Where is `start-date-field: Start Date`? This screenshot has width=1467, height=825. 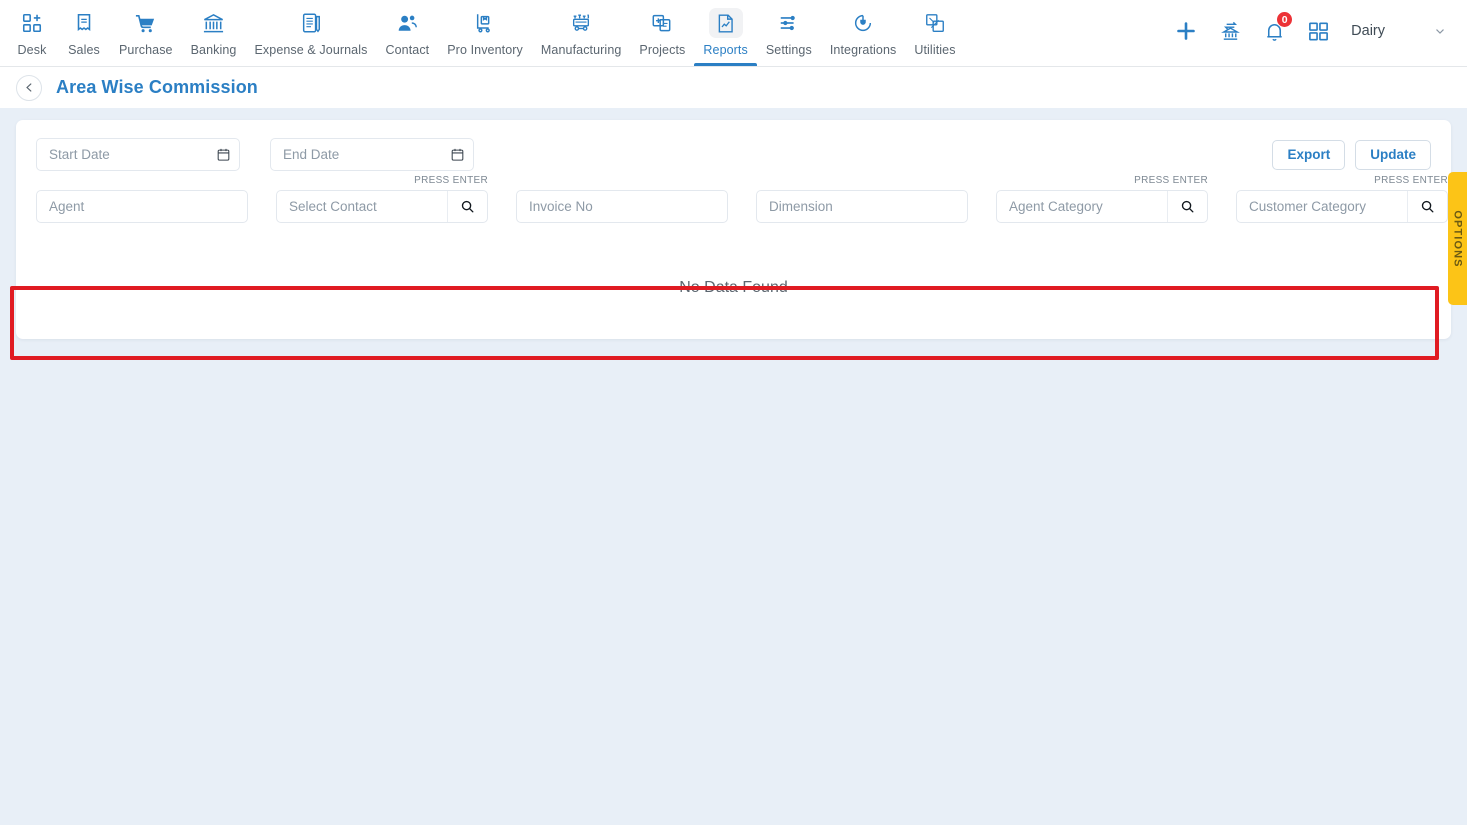 start-date-field: Start Date is located at coordinates (138, 154).